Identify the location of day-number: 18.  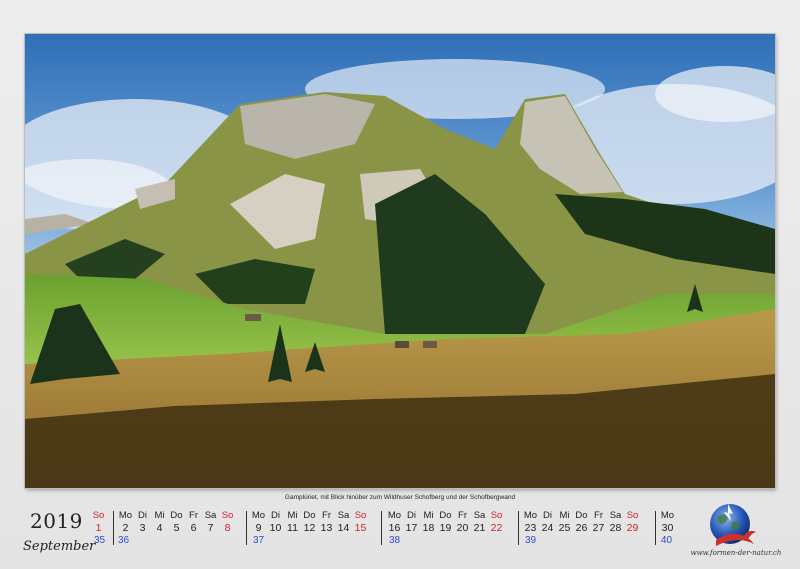
(428, 528).